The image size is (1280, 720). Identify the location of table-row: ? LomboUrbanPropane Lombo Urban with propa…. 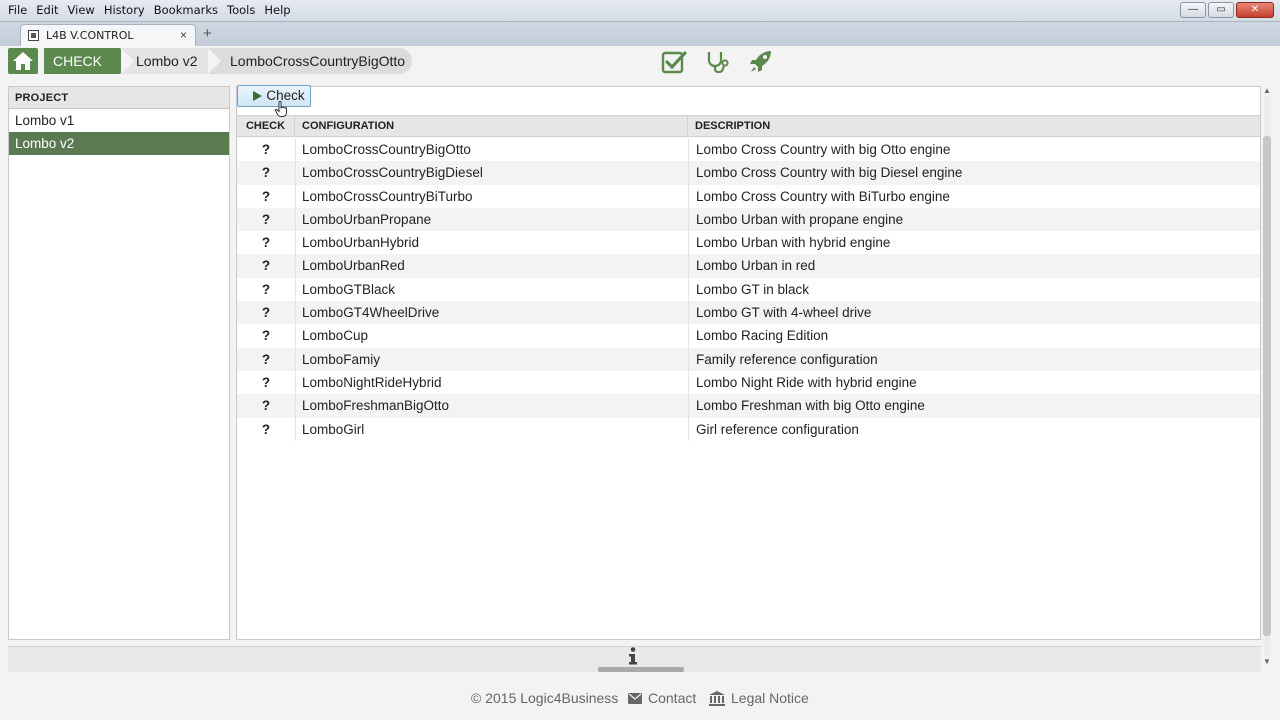
(748, 219).